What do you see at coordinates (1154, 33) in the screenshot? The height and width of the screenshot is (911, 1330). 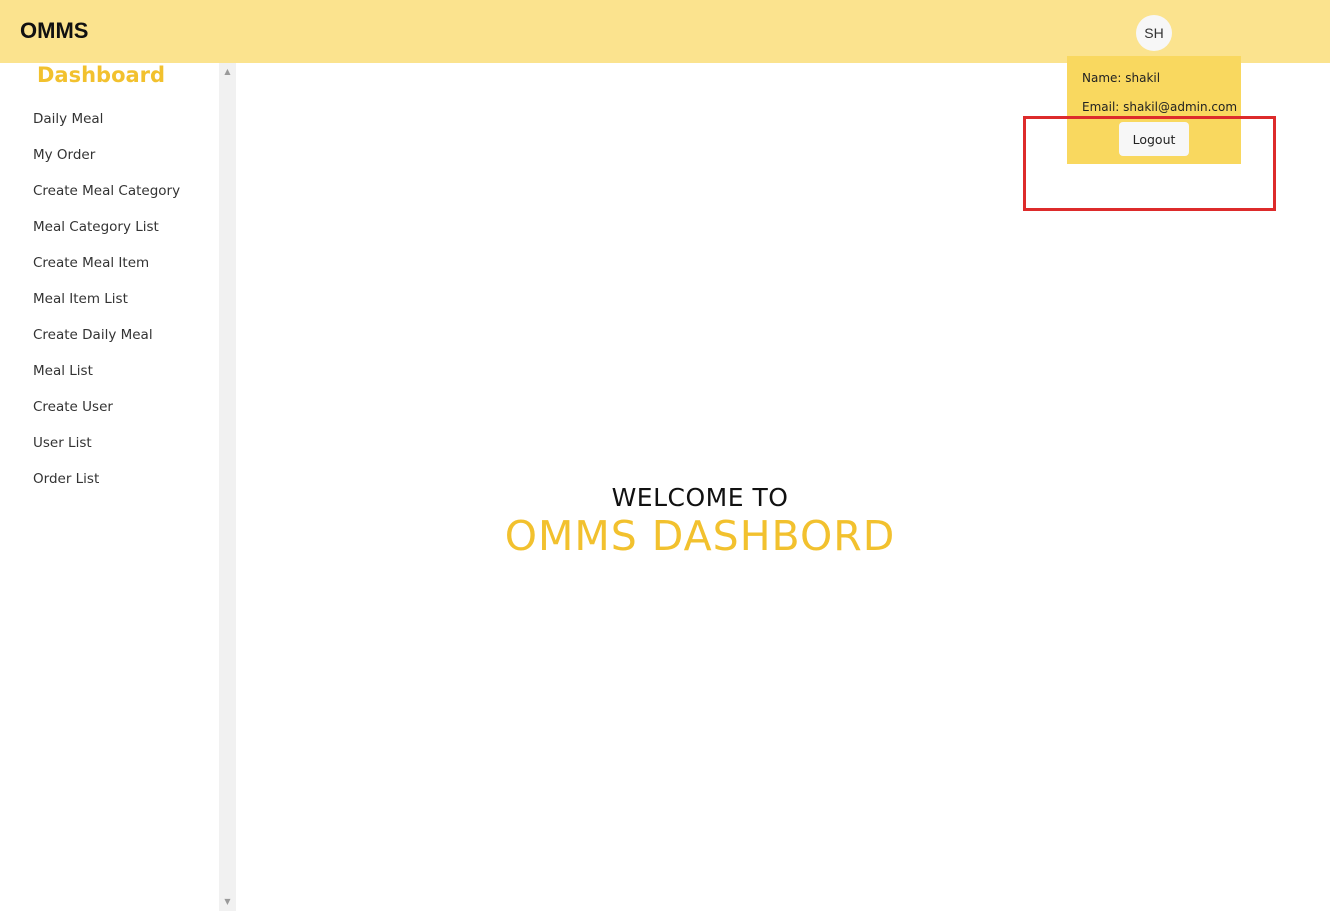 I see `user-avatar: SH` at bounding box center [1154, 33].